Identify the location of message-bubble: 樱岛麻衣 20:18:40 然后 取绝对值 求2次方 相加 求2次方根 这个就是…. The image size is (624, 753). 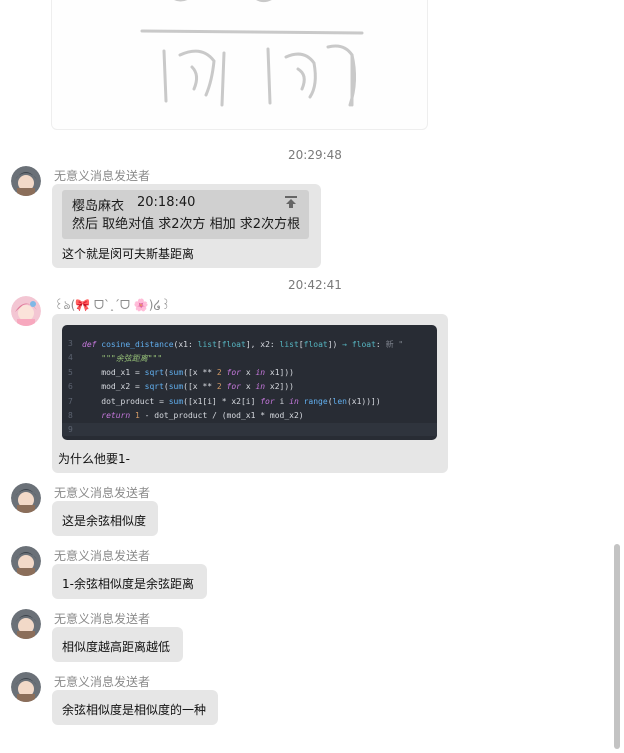
(186, 226).